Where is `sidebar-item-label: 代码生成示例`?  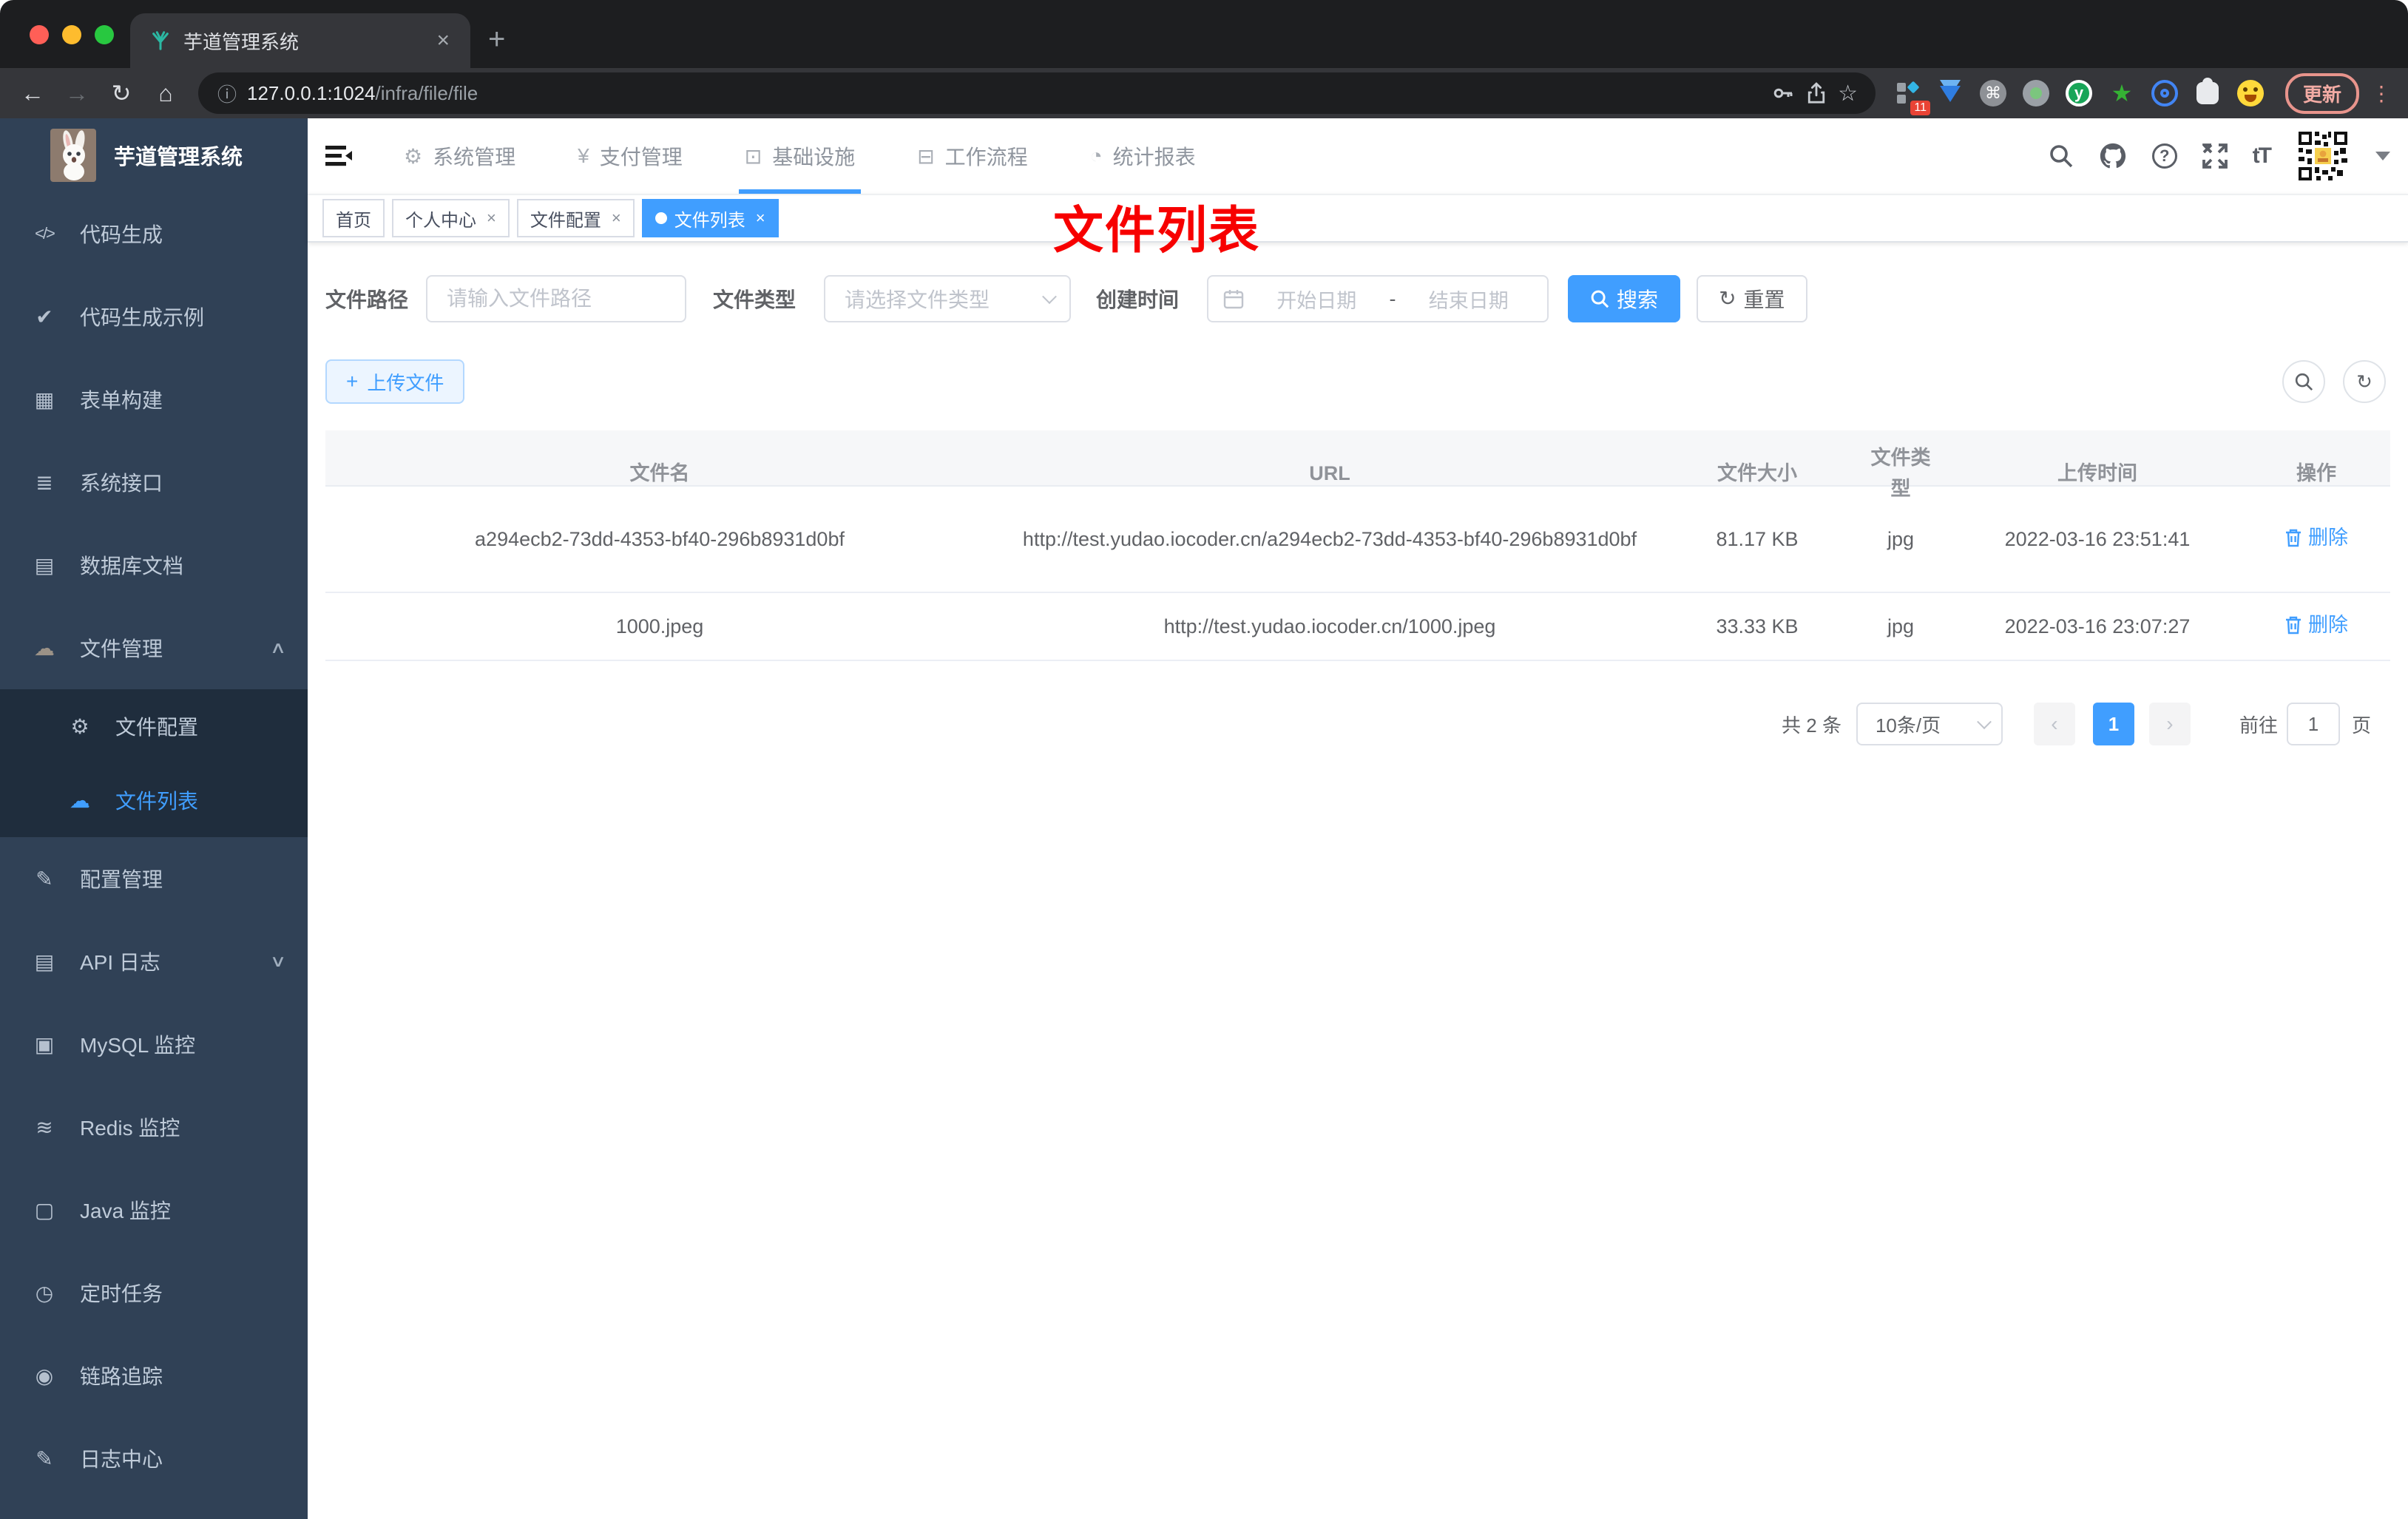
sidebar-item-label: 代码生成示例 is located at coordinates (142, 317).